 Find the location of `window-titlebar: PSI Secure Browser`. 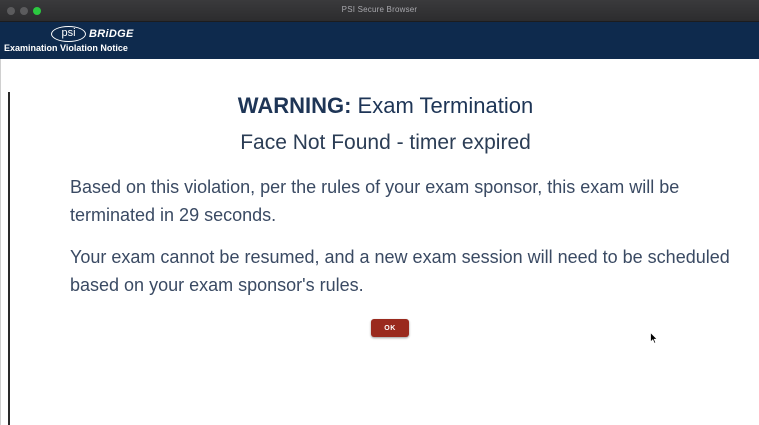

window-titlebar: PSI Secure Browser is located at coordinates (379, 11).